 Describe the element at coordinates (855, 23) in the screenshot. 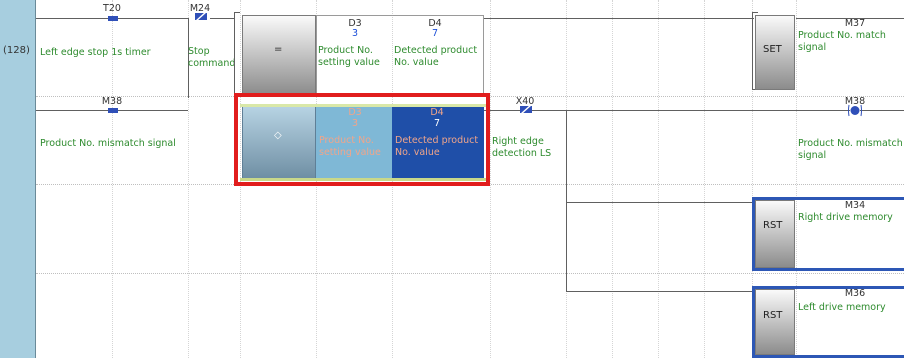

I see `device-label: M37` at that location.